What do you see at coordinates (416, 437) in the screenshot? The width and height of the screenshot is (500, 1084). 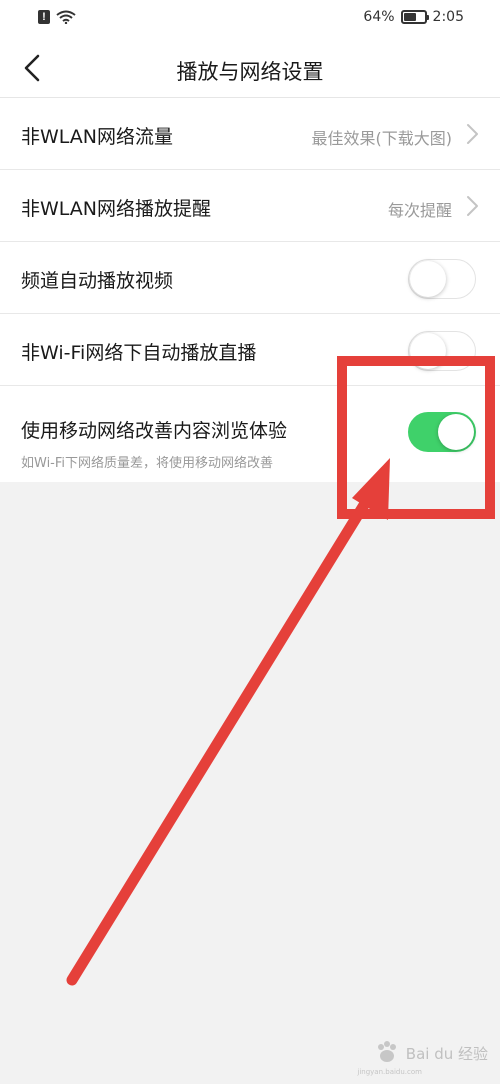 I see `annotation-highlight-box` at bounding box center [416, 437].